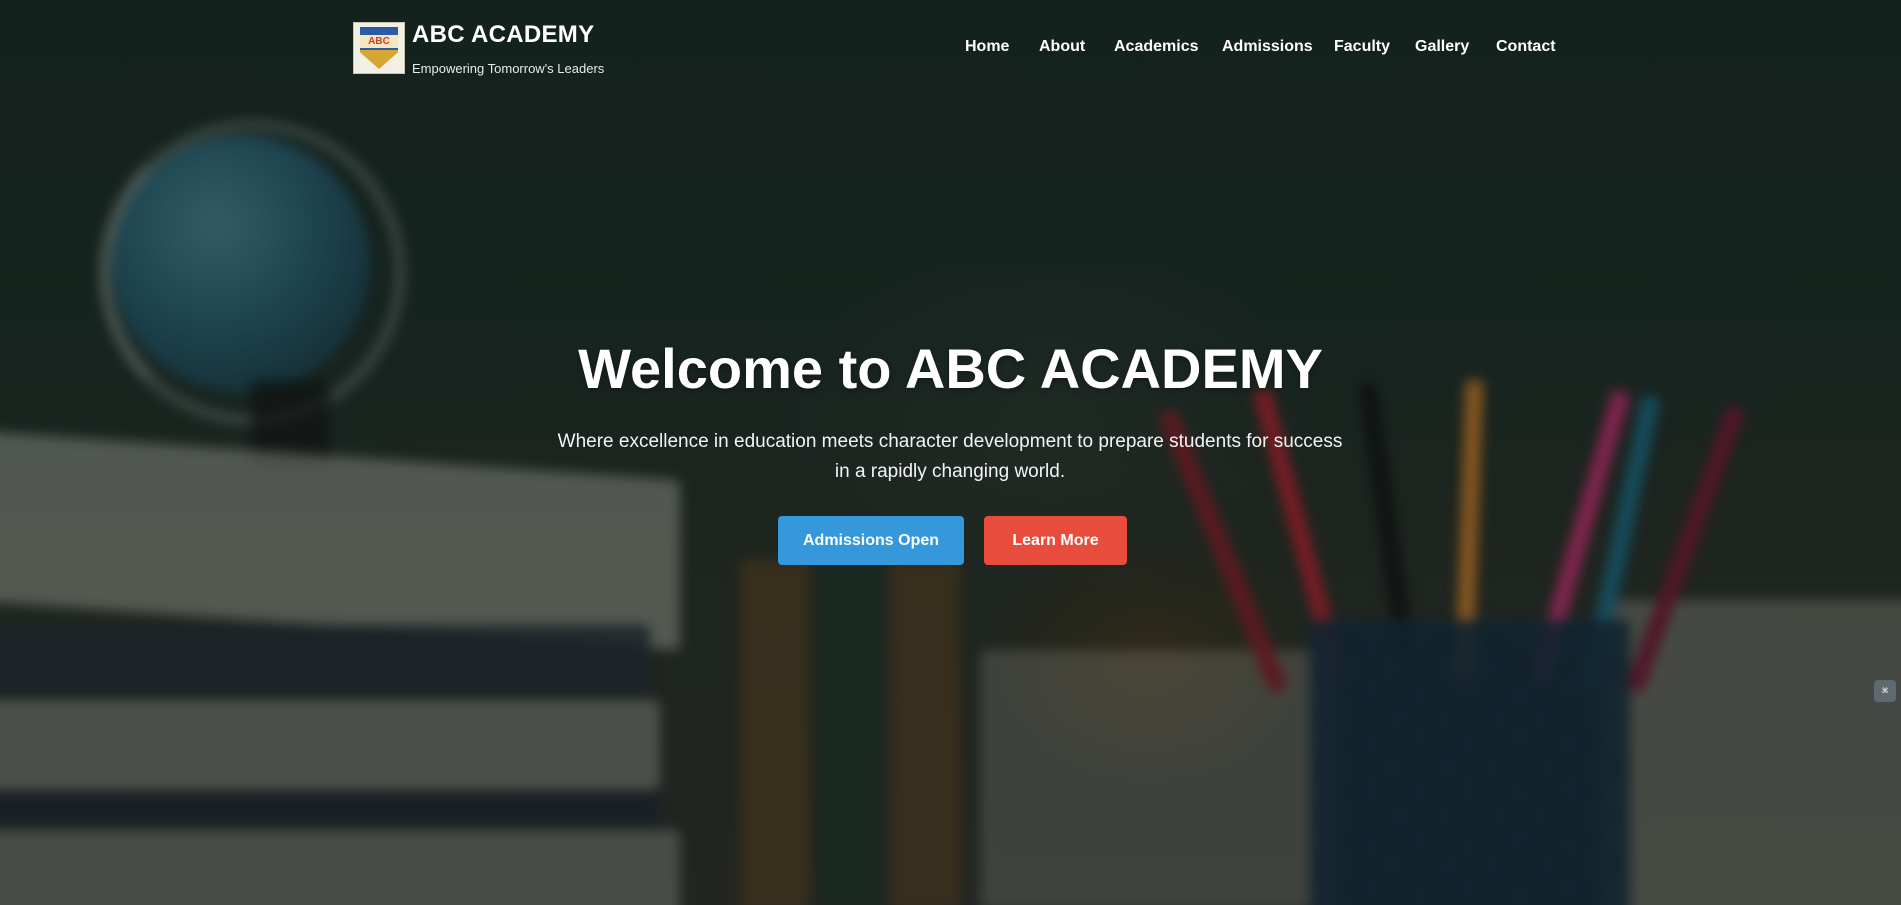  I want to click on nav-academics: Academics, so click(1156, 47).